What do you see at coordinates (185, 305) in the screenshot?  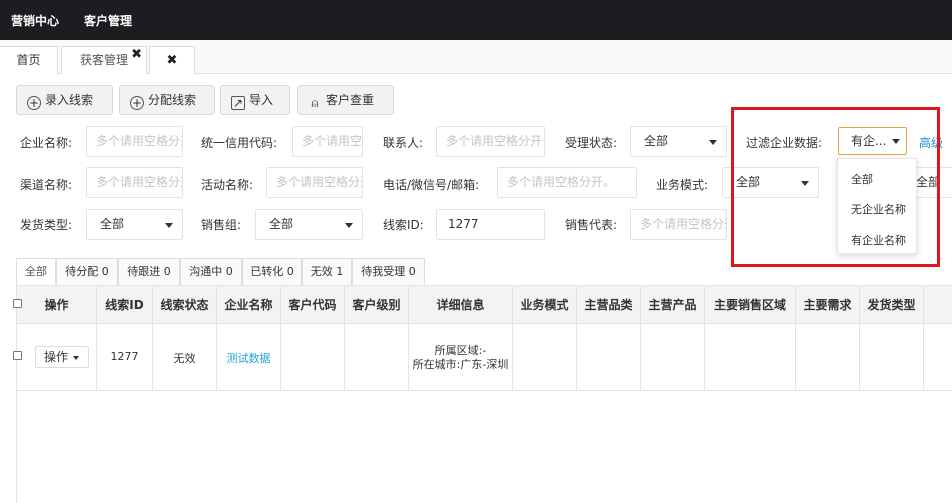 I see `col-lead-status: 线索状态` at bounding box center [185, 305].